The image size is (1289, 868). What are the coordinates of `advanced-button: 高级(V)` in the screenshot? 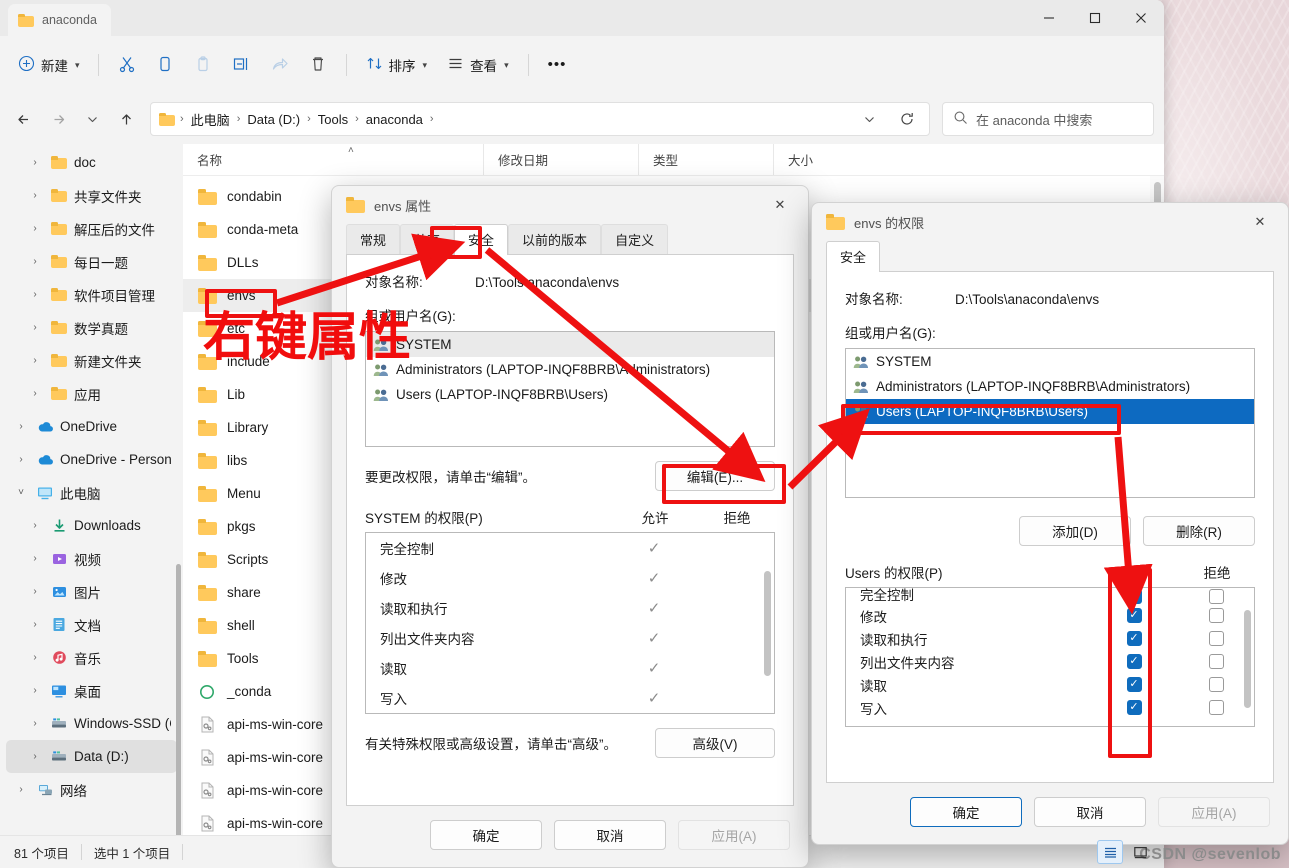 It's located at (715, 743).